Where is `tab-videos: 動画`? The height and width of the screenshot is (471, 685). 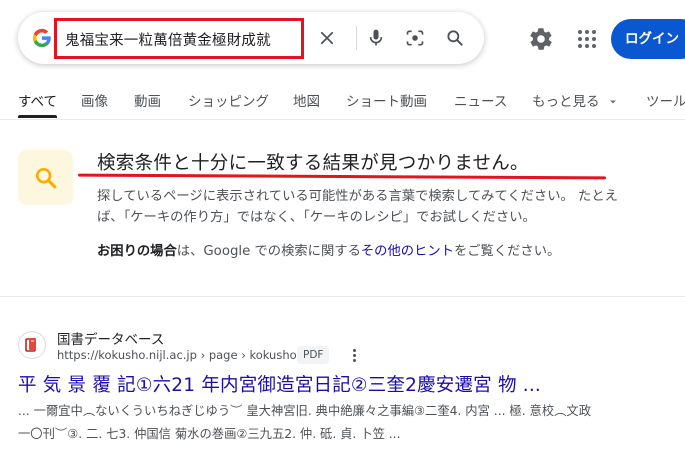
tab-videos: 動画 is located at coordinates (147, 100).